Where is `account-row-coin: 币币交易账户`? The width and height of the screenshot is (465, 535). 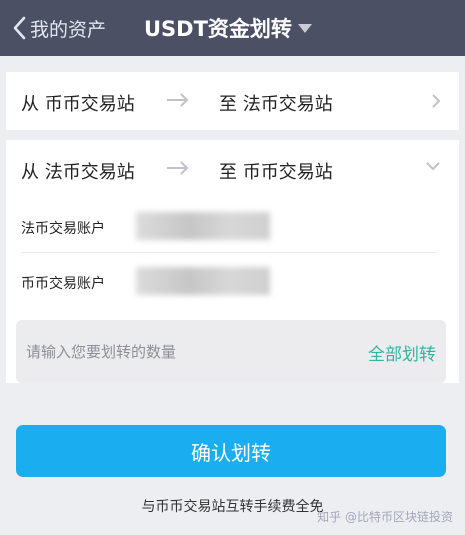 account-row-coin: 币币交易账户 is located at coordinates (232, 283).